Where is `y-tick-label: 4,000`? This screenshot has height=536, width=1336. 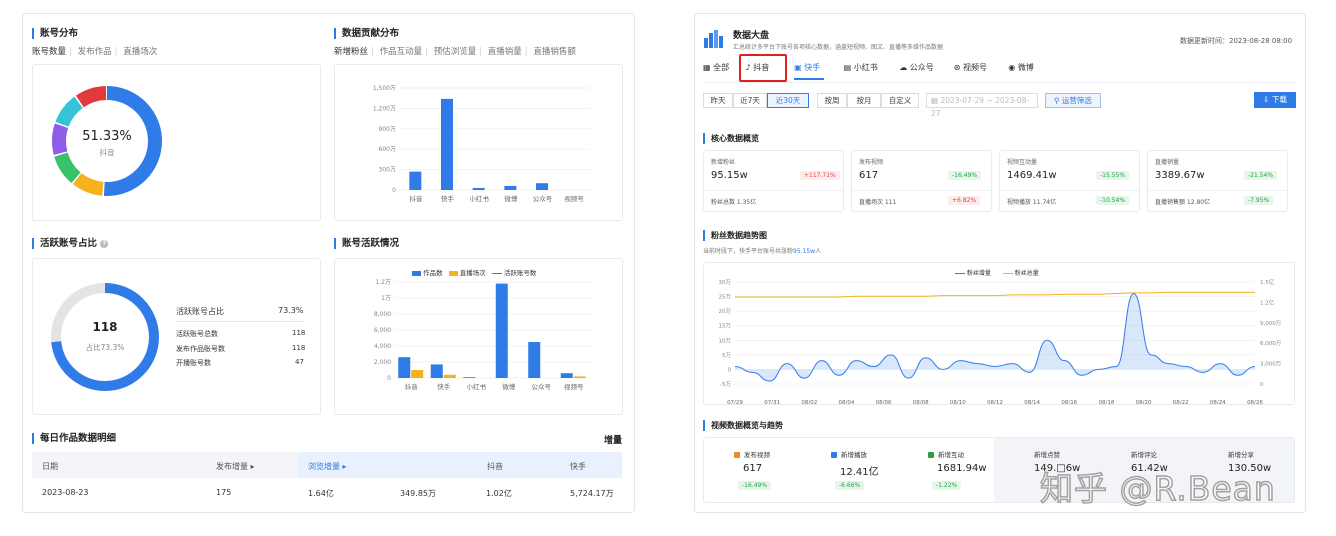 y-tick-label: 4,000 is located at coordinates (382, 346).